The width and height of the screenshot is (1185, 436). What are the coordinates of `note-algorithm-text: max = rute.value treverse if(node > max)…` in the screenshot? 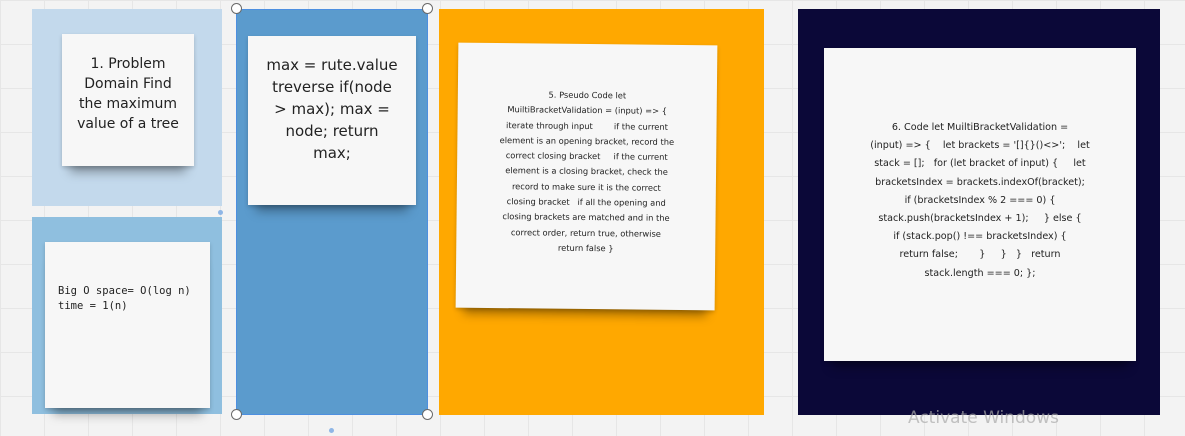 It's located at (332, 109).